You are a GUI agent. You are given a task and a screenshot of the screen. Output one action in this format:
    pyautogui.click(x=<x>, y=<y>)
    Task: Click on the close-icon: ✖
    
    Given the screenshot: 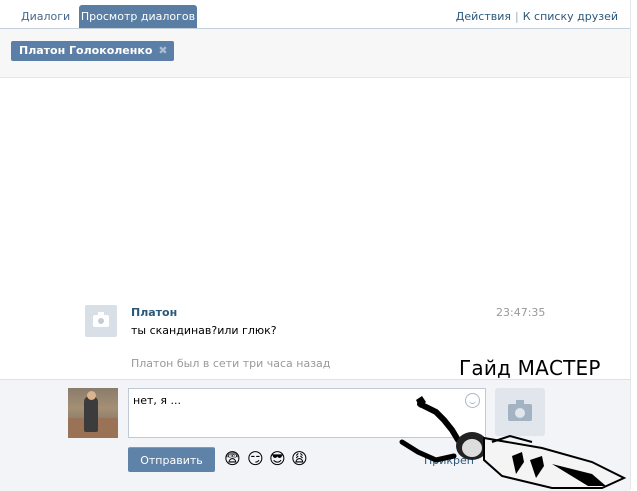 What is the action you would take?
    pyautogui.click(x=162, y=51)
    